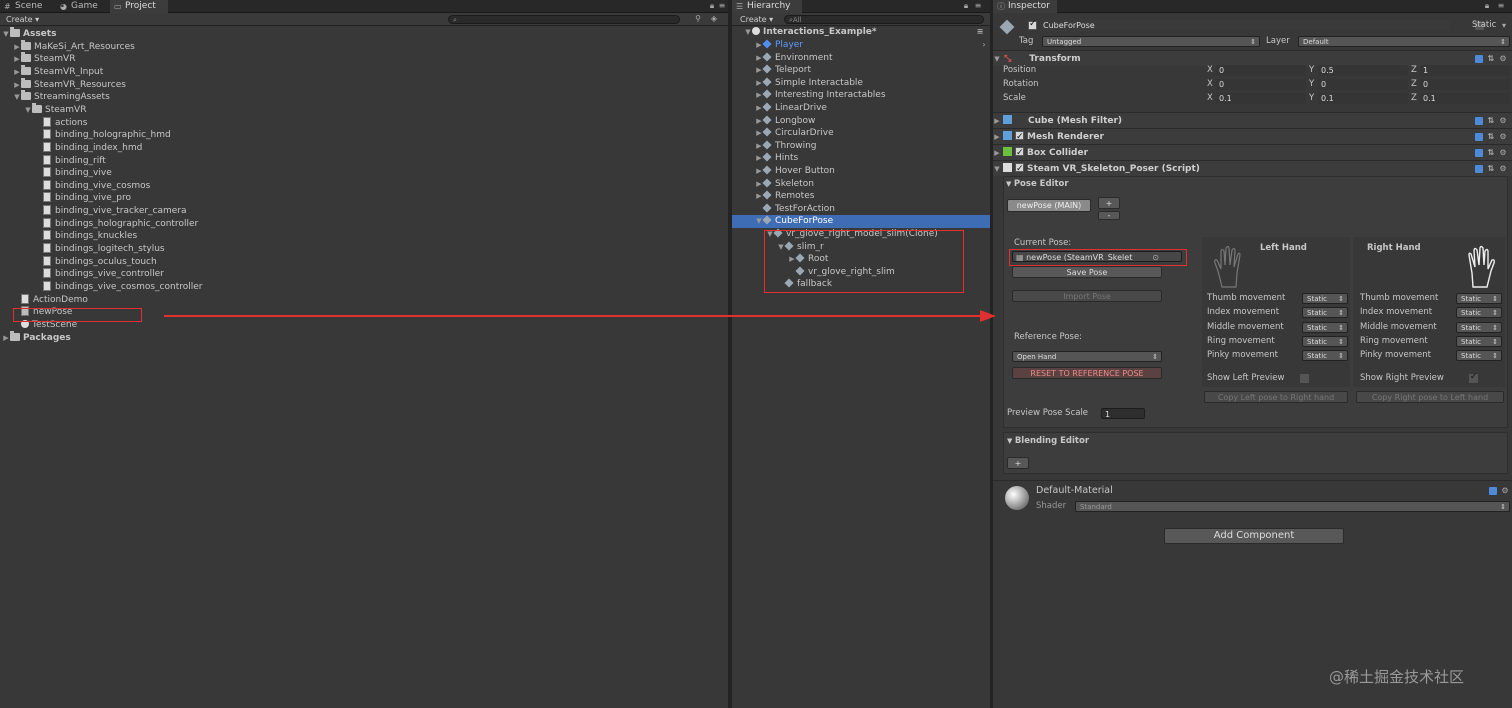 The height and width of the screenshot is (708, 1512). Describe the element at coordinates (868, 171) in the screenshot. I see `hierarchy-item: ▶ Hover Button` at that location.